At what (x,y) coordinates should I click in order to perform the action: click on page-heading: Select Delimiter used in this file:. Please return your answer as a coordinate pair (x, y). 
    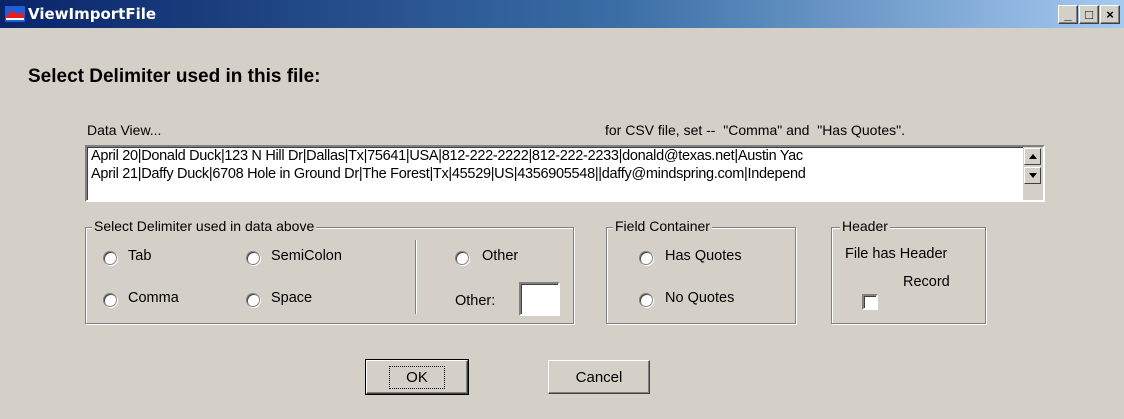
    Looking at the image, I should click on (174, 76).